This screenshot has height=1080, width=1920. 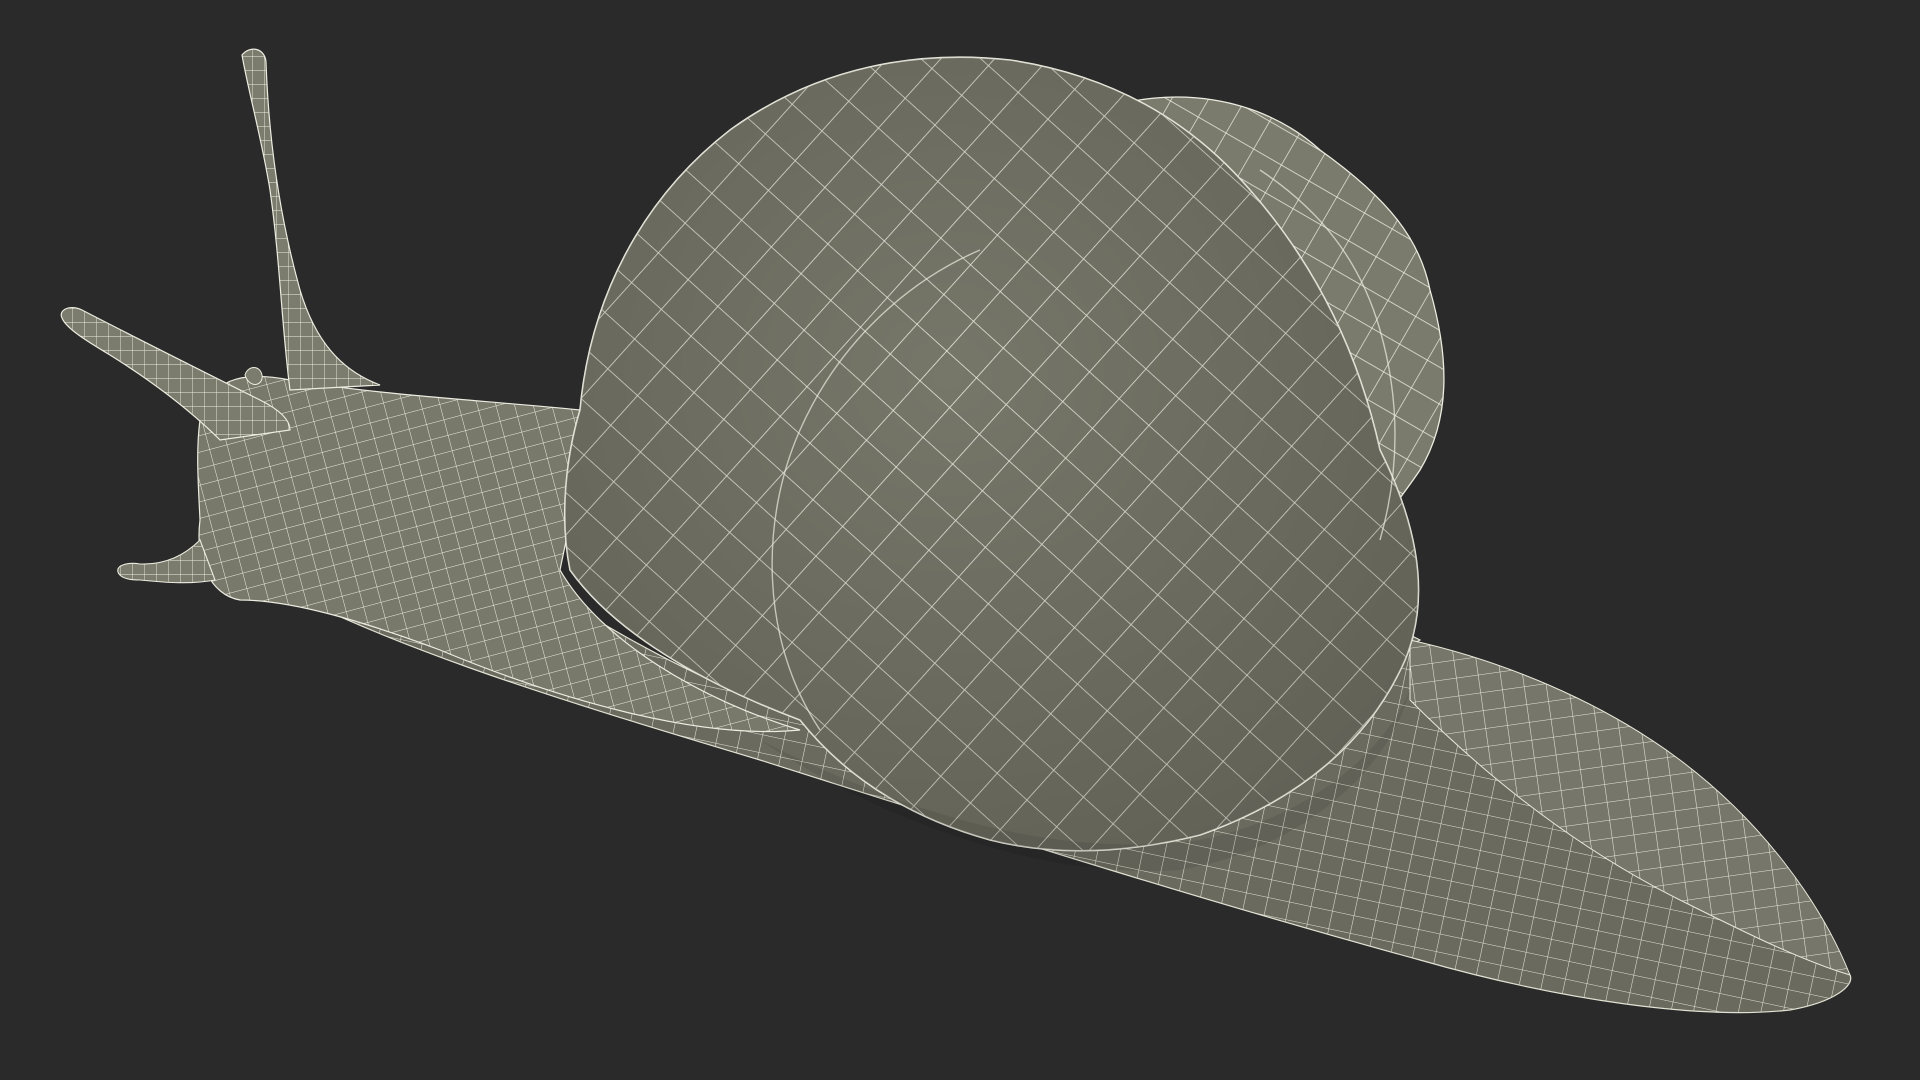 What do you see at coordinates (311, 219) in the screenshot?
I see `snail-upper-tentacle` at bounding box center [311, 219].